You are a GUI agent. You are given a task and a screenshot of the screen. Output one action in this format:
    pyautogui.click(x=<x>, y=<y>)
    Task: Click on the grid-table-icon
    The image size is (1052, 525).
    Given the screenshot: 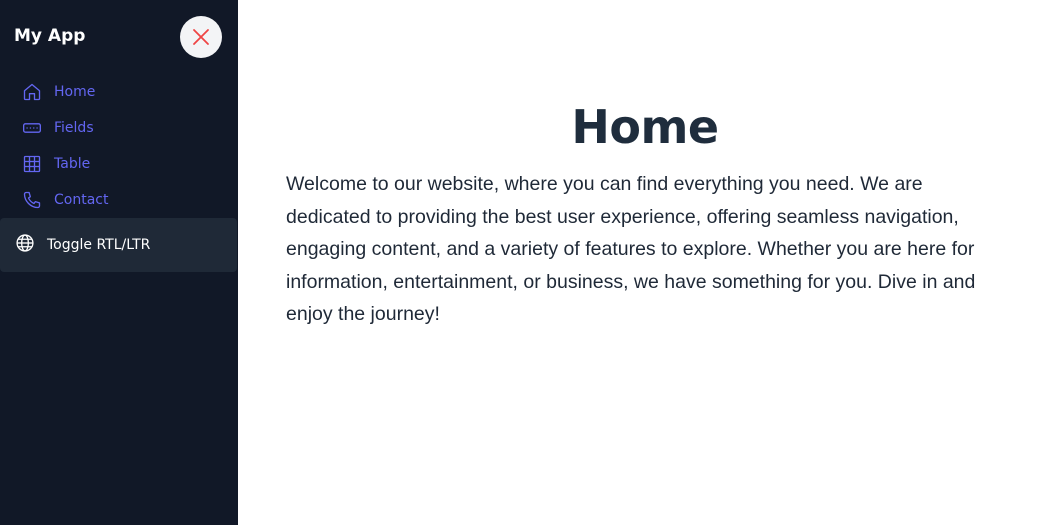 What is the action you would take?
    pyautogui.click(x=32, y=164)
    